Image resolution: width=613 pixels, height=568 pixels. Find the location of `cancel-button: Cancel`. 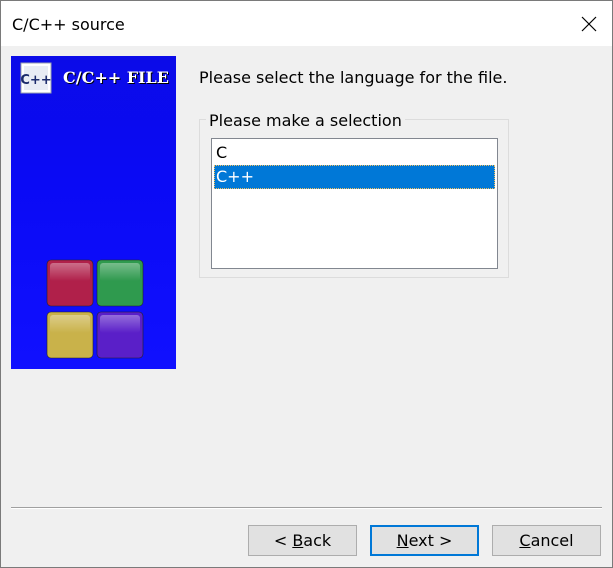

cancel-button: Cancel is located at coordinates (546, 540).